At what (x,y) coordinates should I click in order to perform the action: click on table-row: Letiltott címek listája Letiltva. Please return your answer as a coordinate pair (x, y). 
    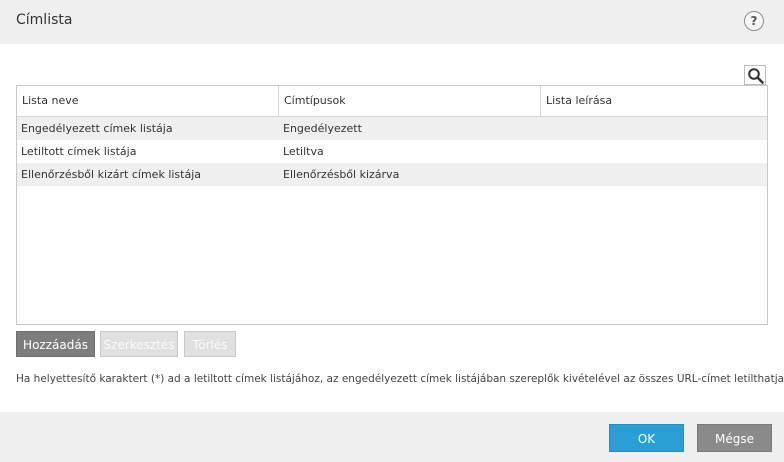
    Looking at the image, I should click on (392, 151).